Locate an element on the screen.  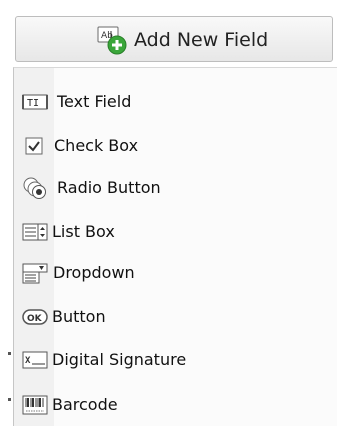
menu-item-label: Dropdown is located at coordinates (94, 272).